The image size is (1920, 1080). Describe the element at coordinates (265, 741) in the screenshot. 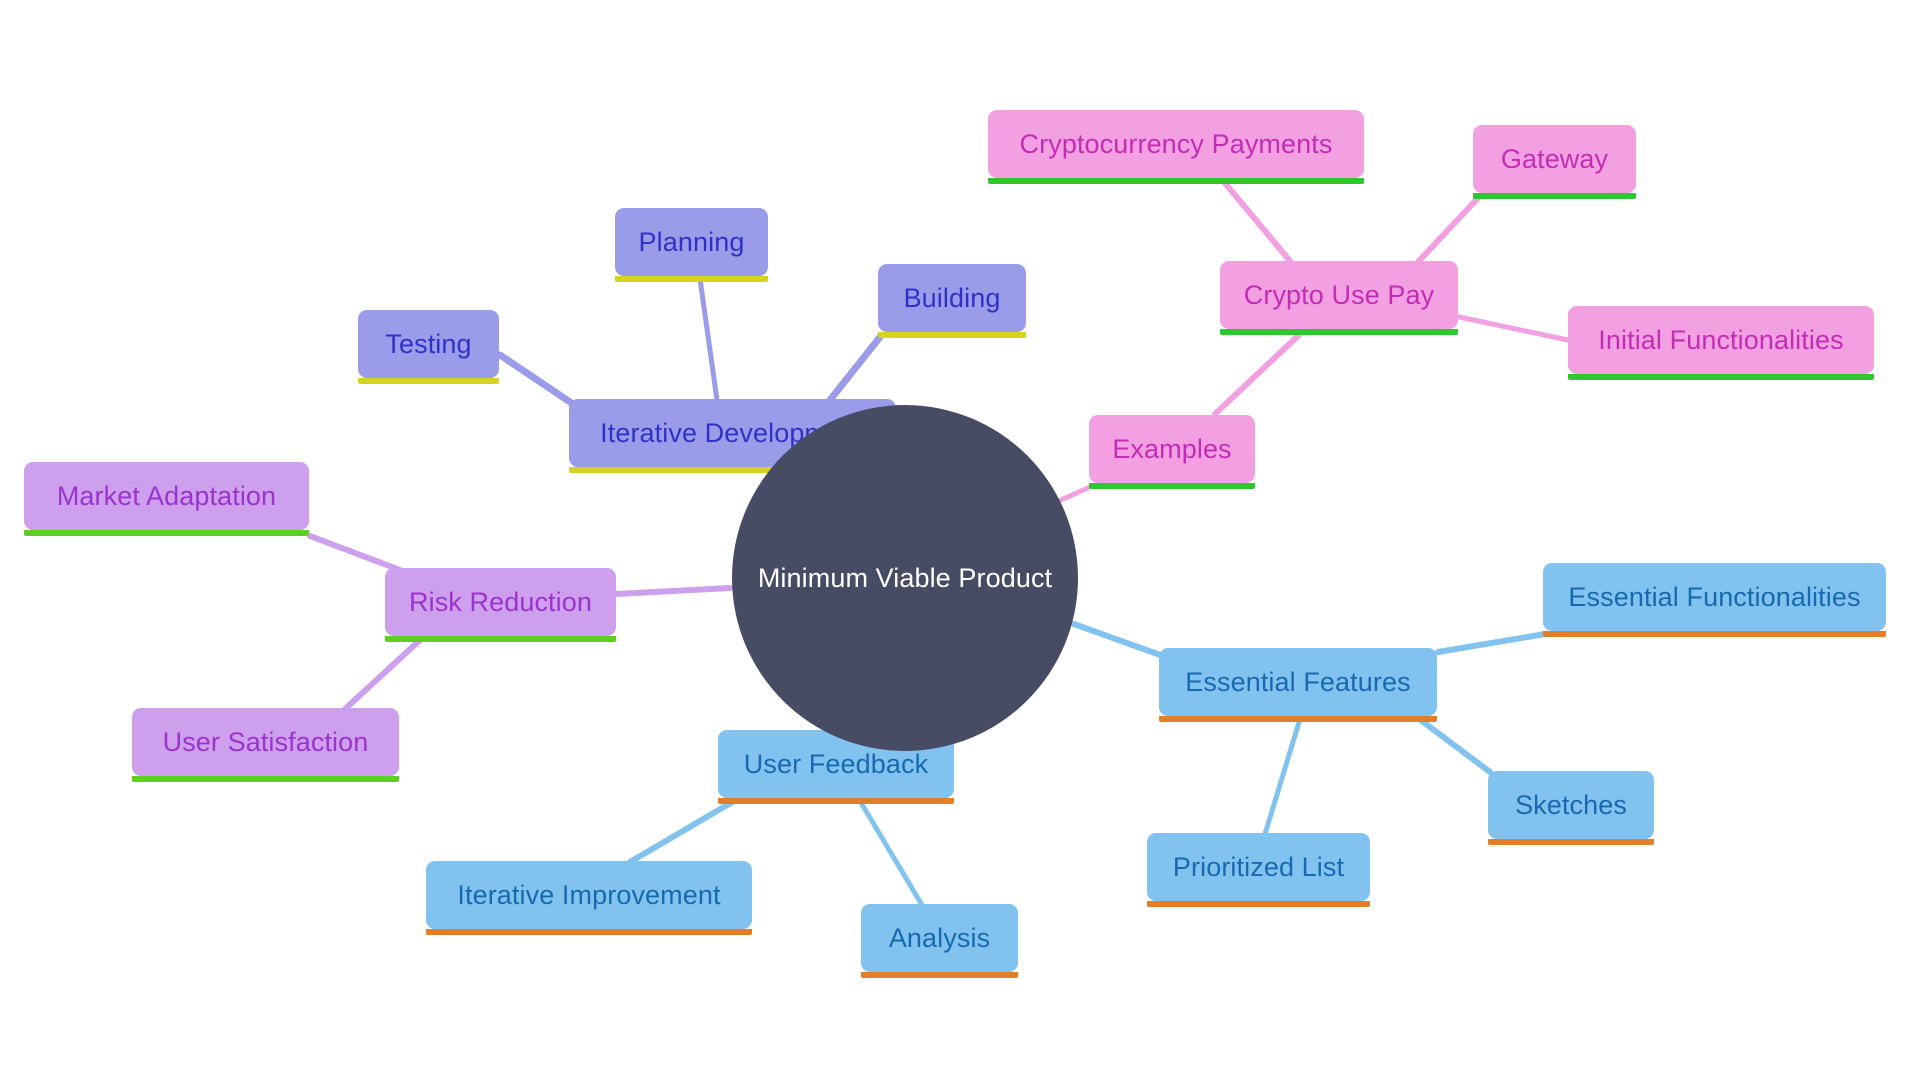

I see `node-label-user-satisfaction: User Satisfaction` at that location.